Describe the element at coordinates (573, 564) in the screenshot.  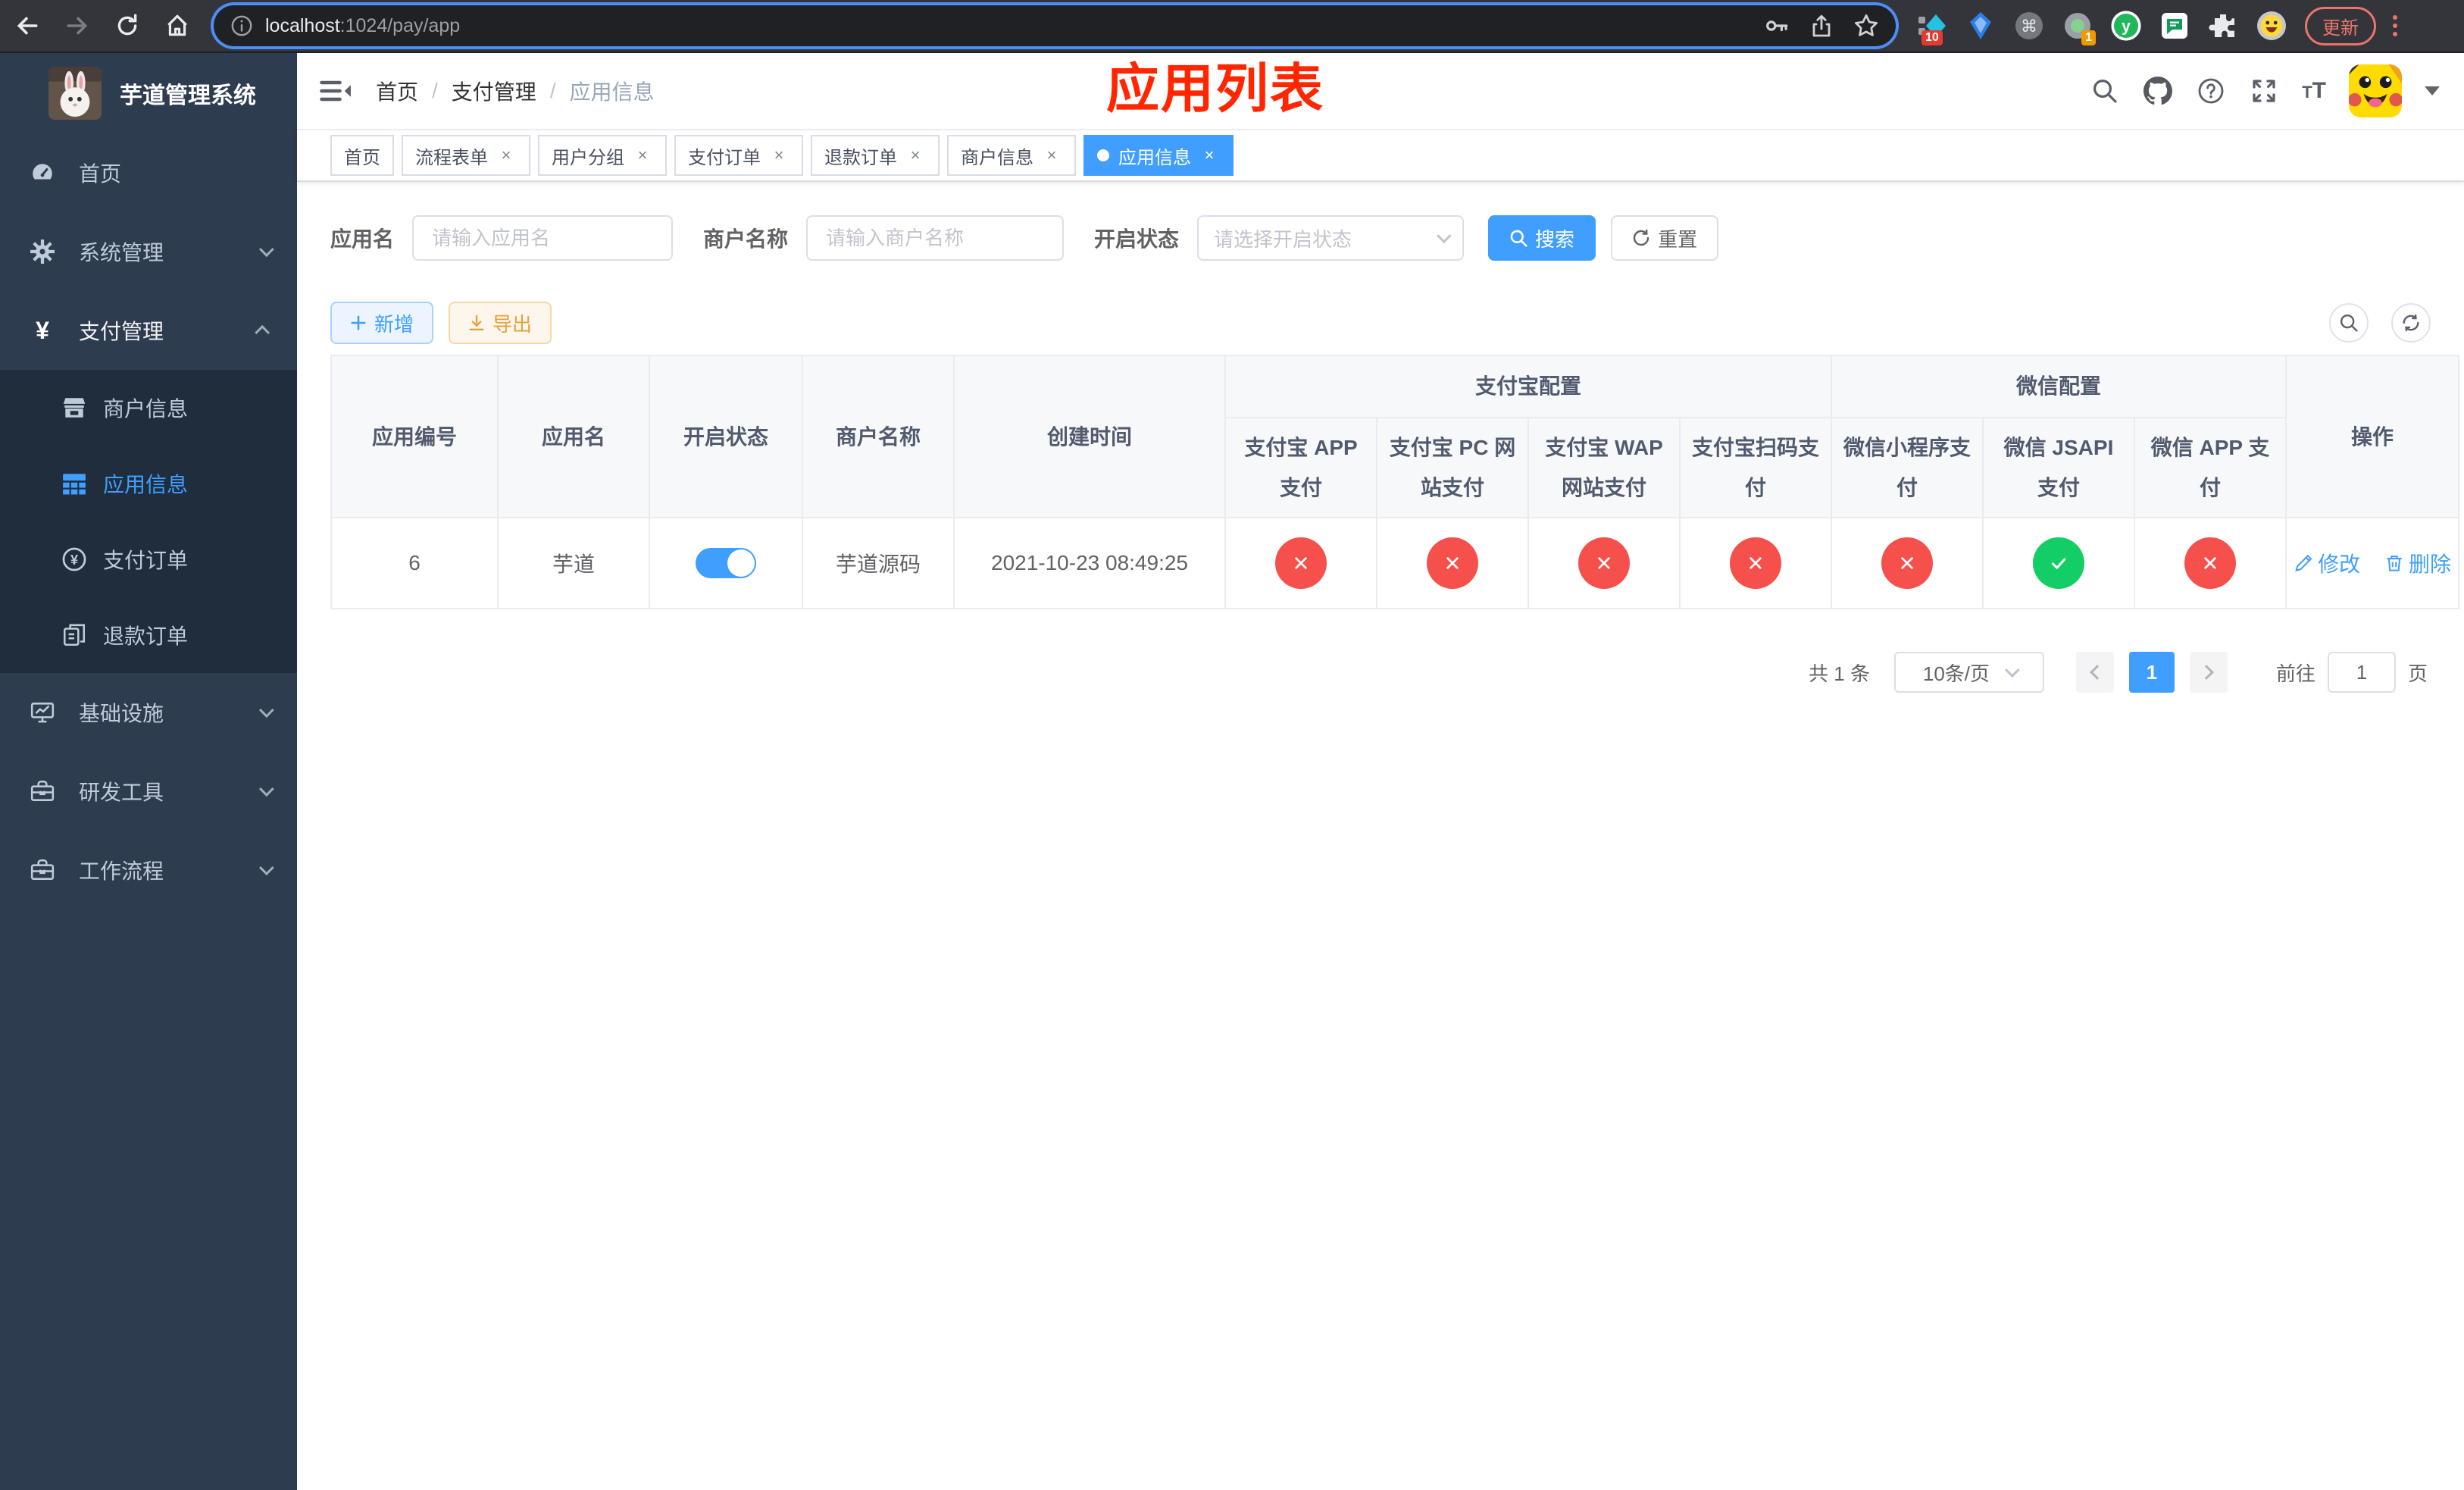
I see `cell-app-name: 芋道` at that location.